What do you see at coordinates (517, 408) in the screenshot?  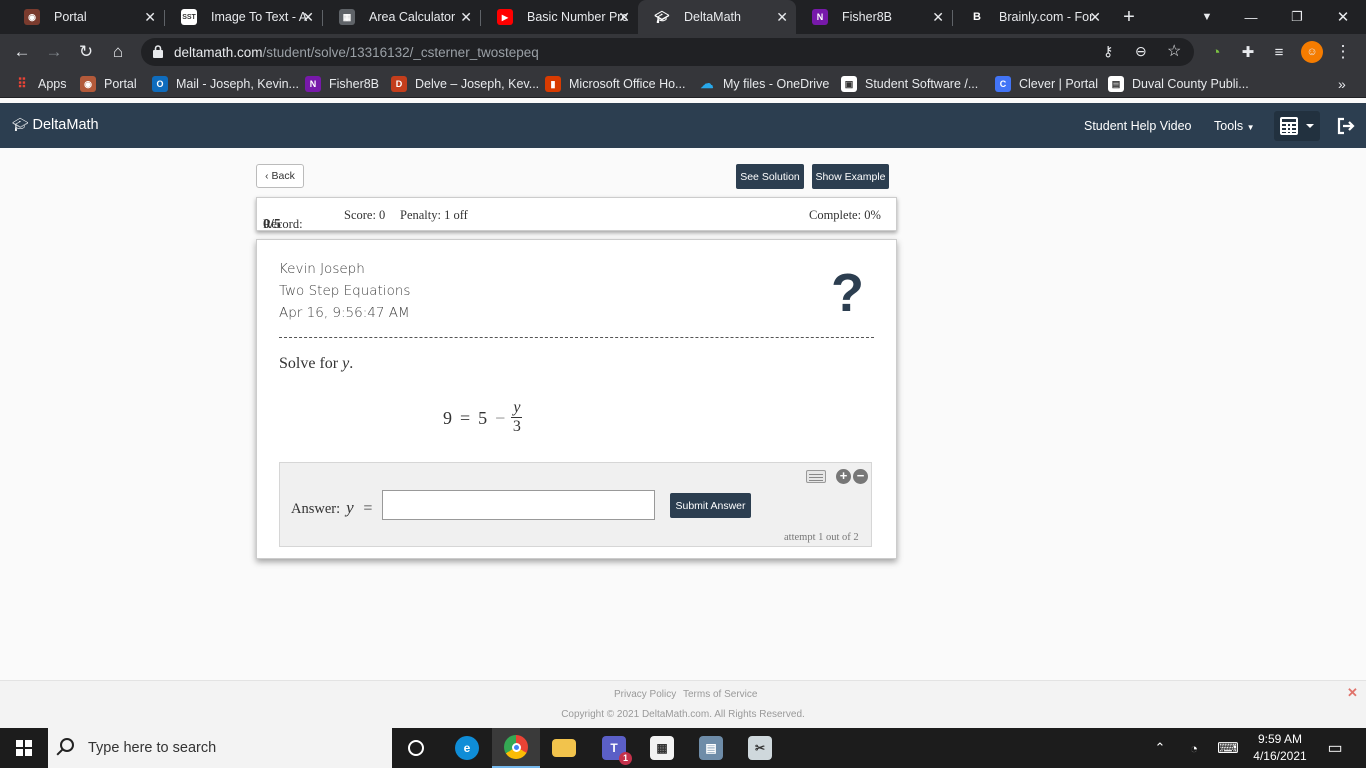 I see `fraction-numerator: y` at bounding box center [517, 408].